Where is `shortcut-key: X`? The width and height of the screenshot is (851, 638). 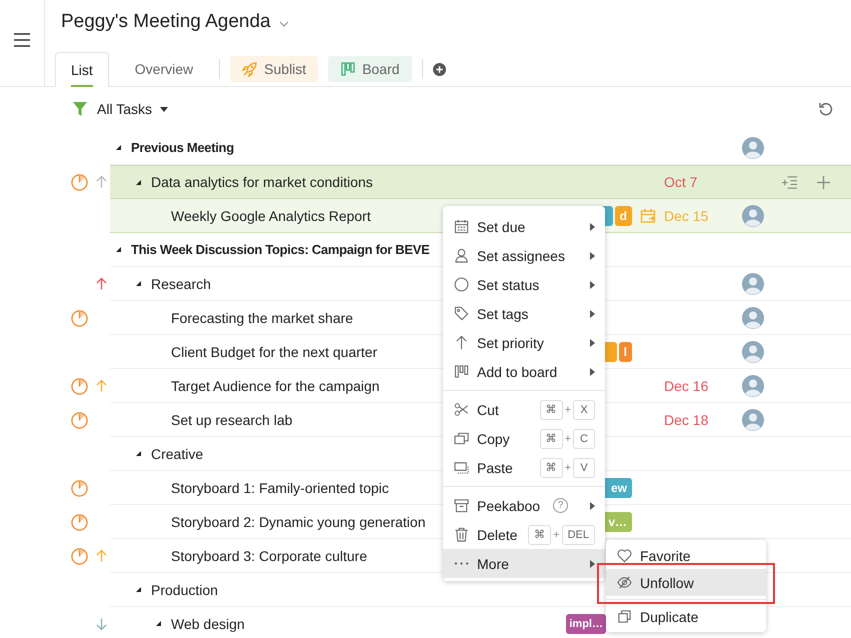 shortcut-key: X is located at coordinates (584, 410).